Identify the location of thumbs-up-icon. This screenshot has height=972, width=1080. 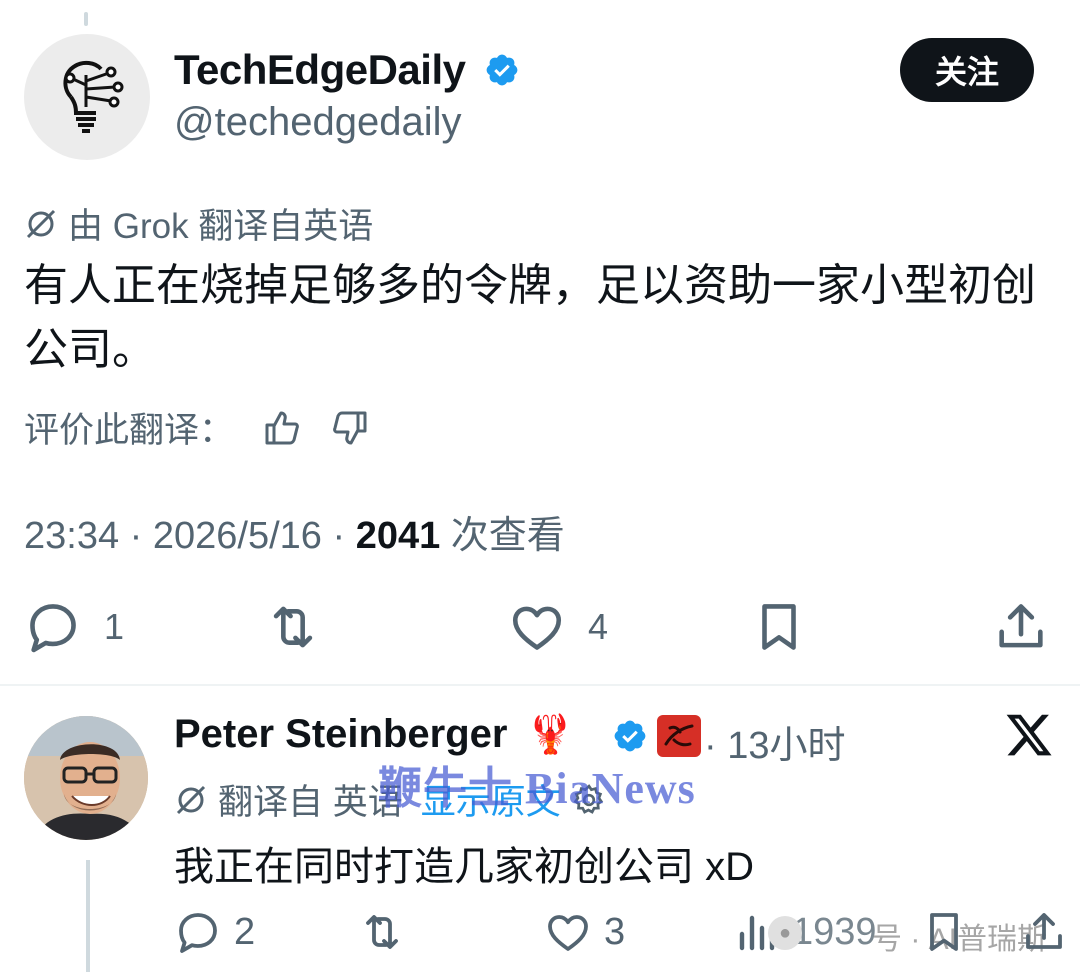
(282, 428).